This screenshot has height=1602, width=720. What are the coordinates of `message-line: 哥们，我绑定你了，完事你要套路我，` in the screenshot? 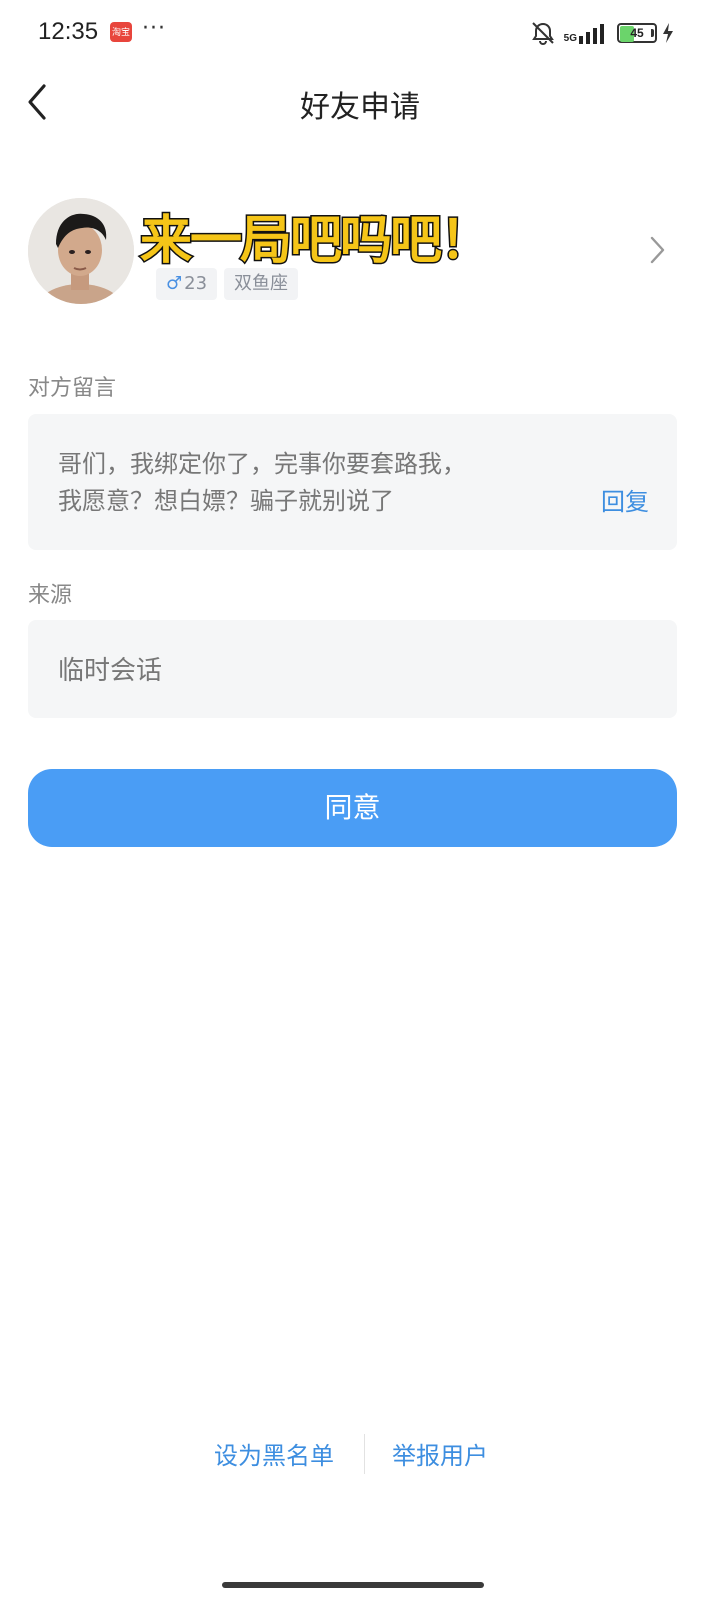 It's located at (262, 464).